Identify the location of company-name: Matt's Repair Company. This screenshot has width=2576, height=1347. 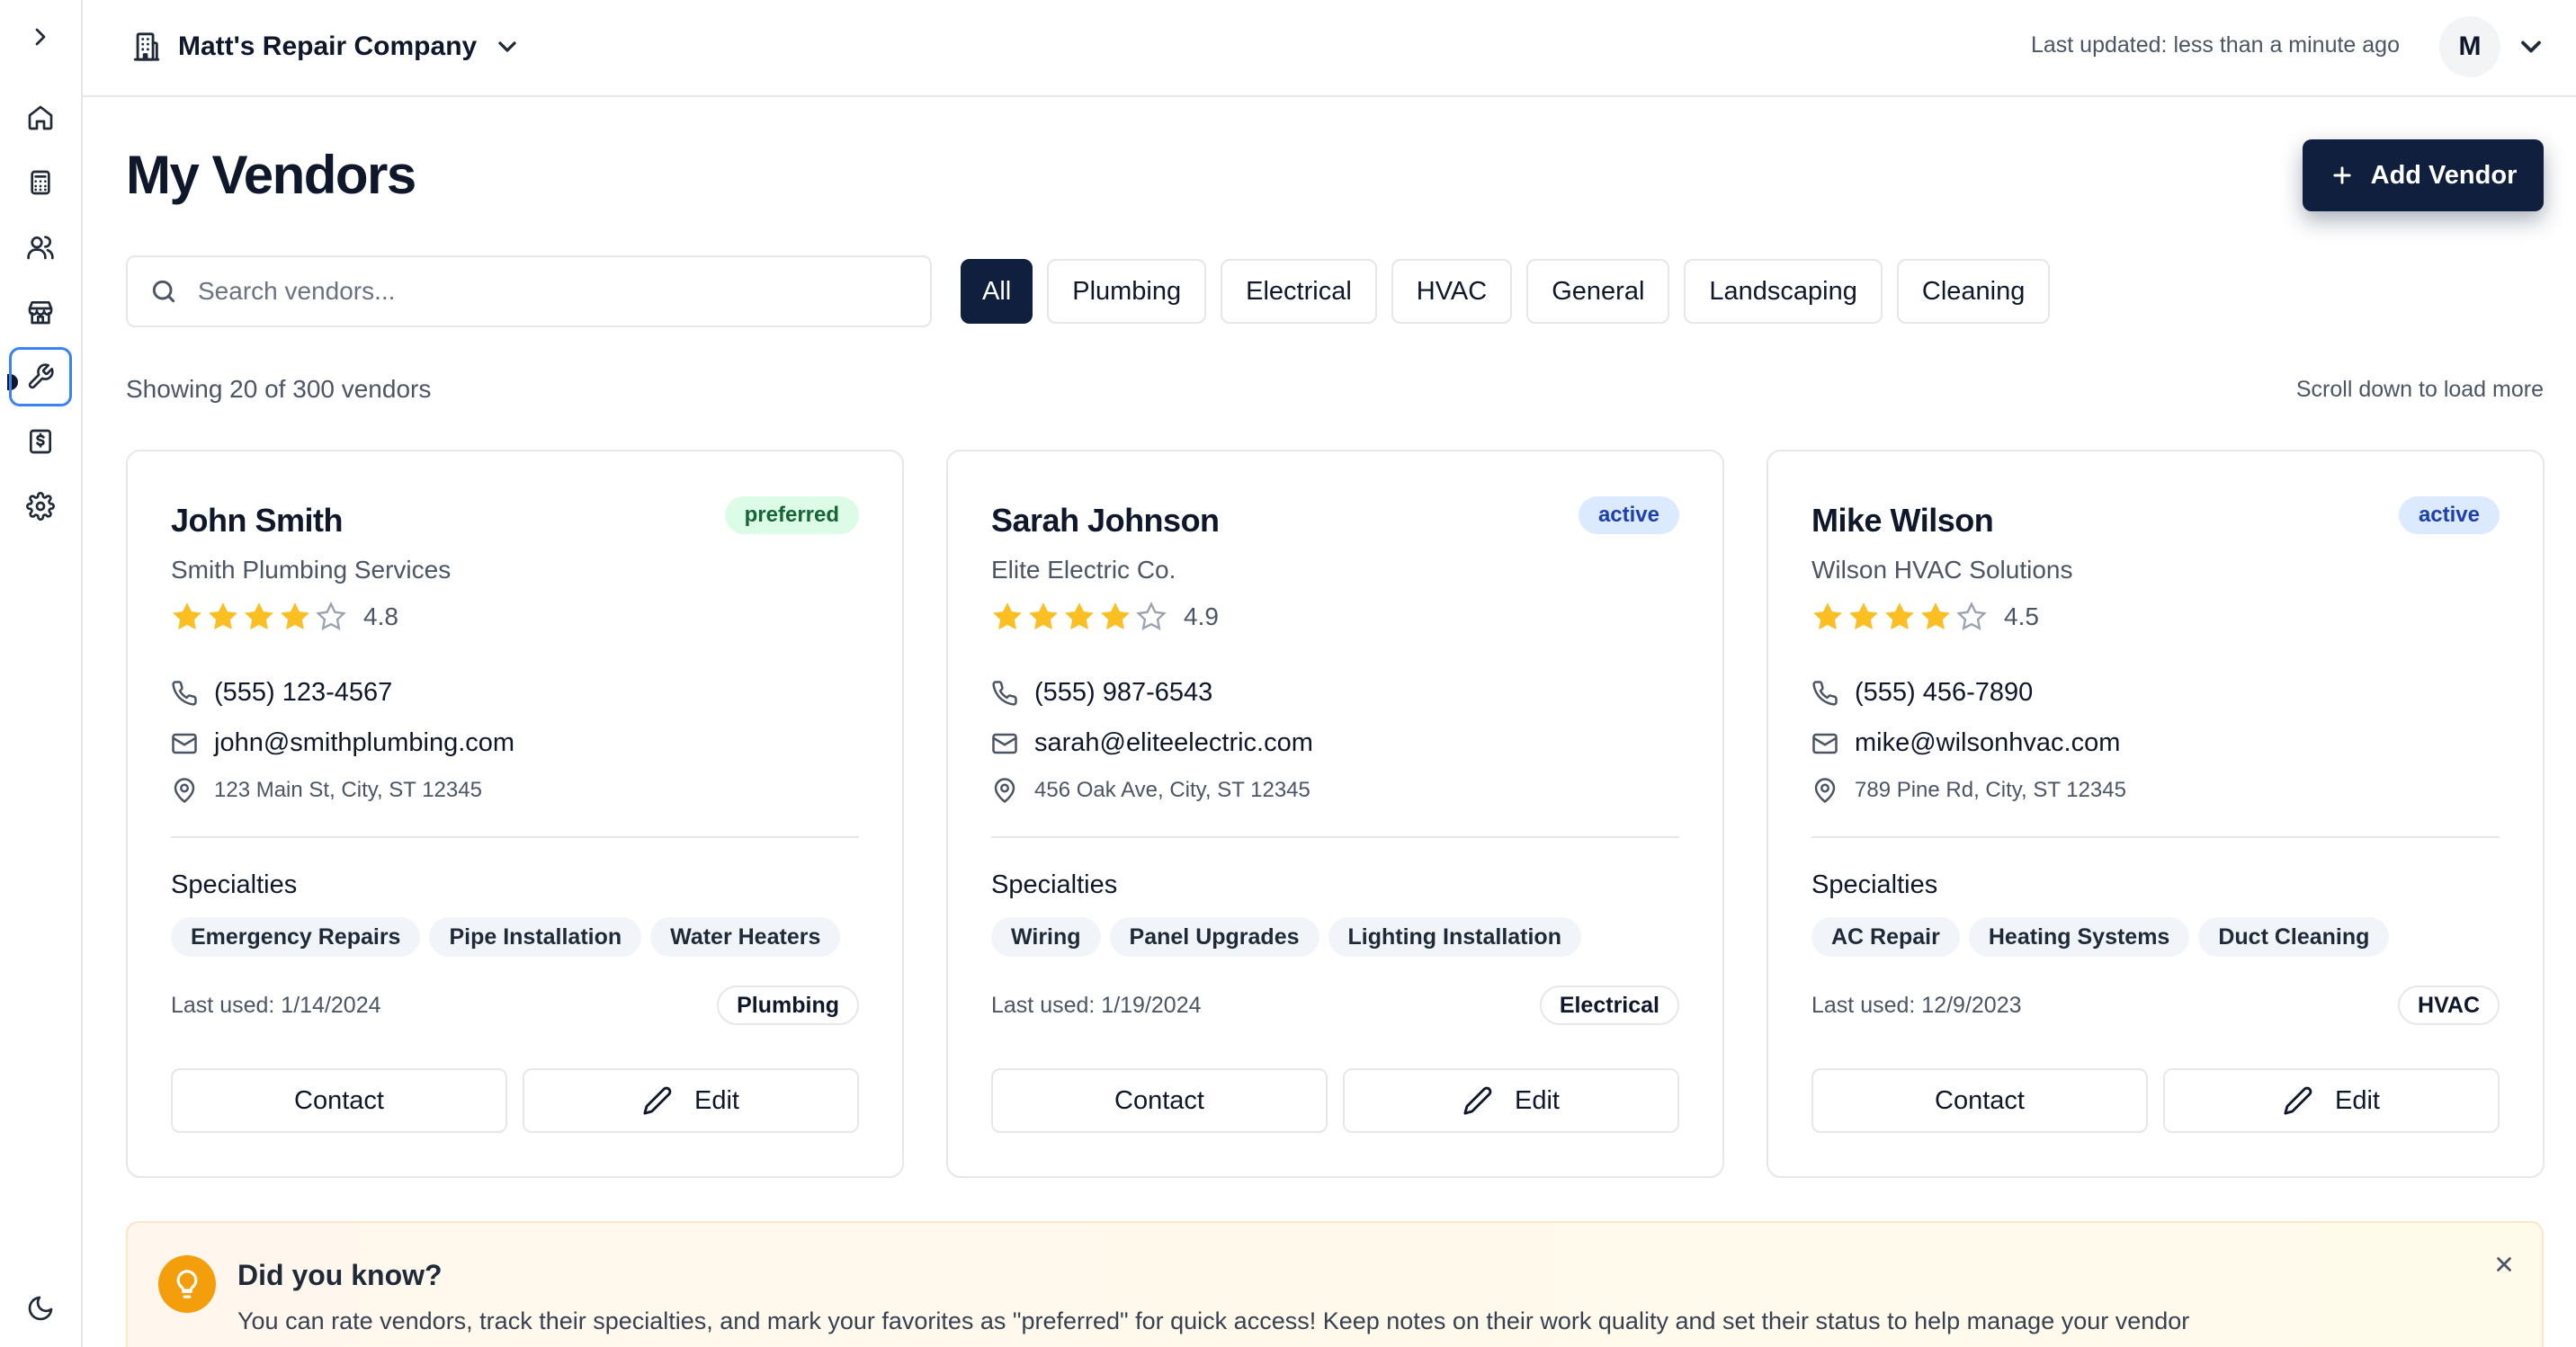
(328, 46).